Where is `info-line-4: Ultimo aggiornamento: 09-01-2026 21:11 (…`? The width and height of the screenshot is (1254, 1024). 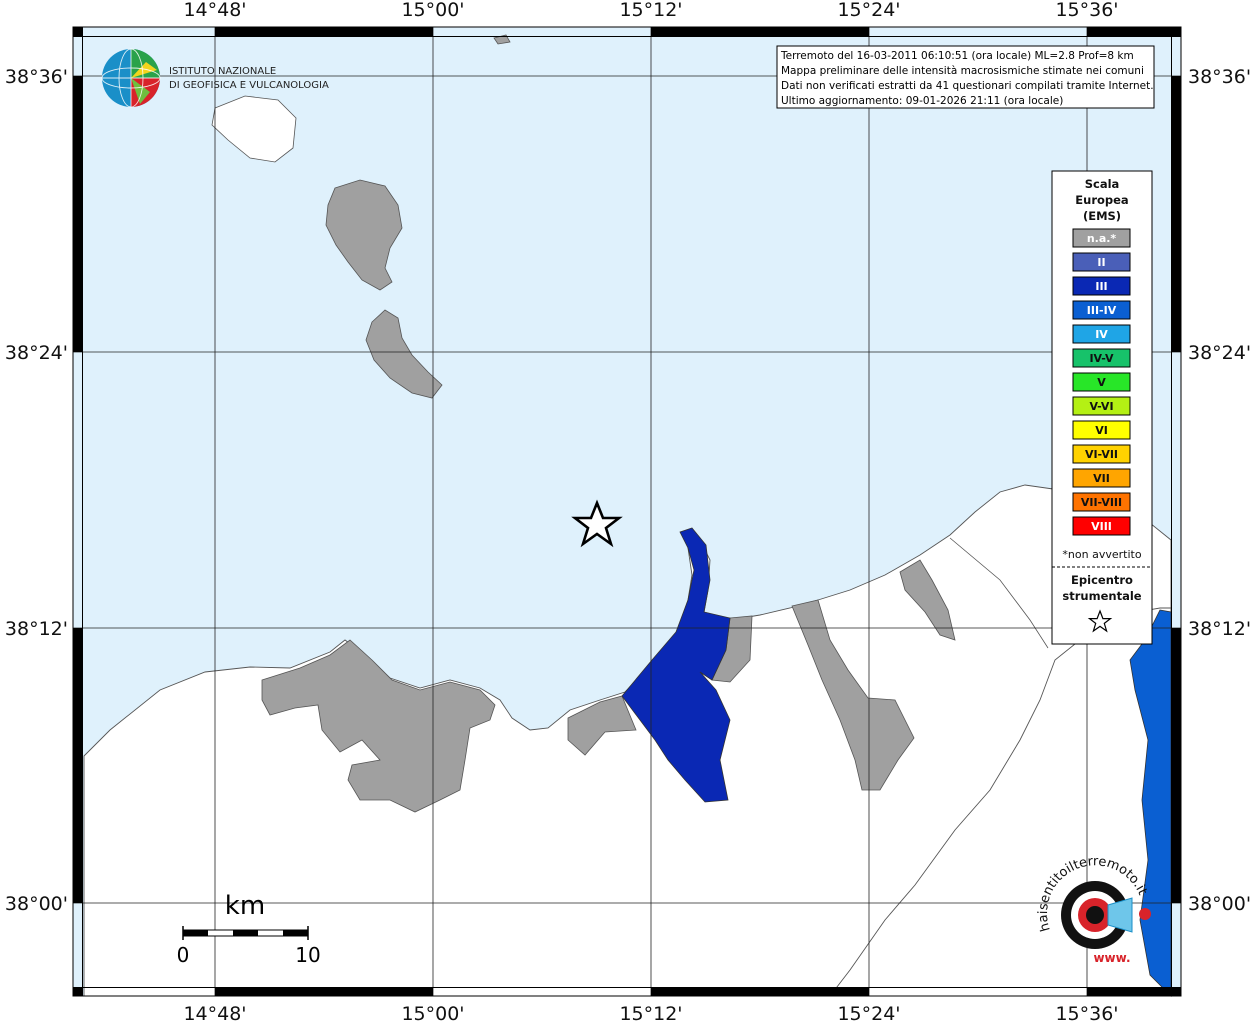 info-line-4: Ultimo aggiornamento: 09-01-2026 21:11 (… is located at coordinates (922, 101).